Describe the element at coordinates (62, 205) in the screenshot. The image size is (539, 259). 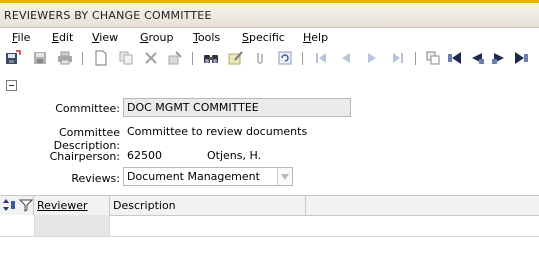
I see `column-header-reviewer-label: Reviewer` at that location.